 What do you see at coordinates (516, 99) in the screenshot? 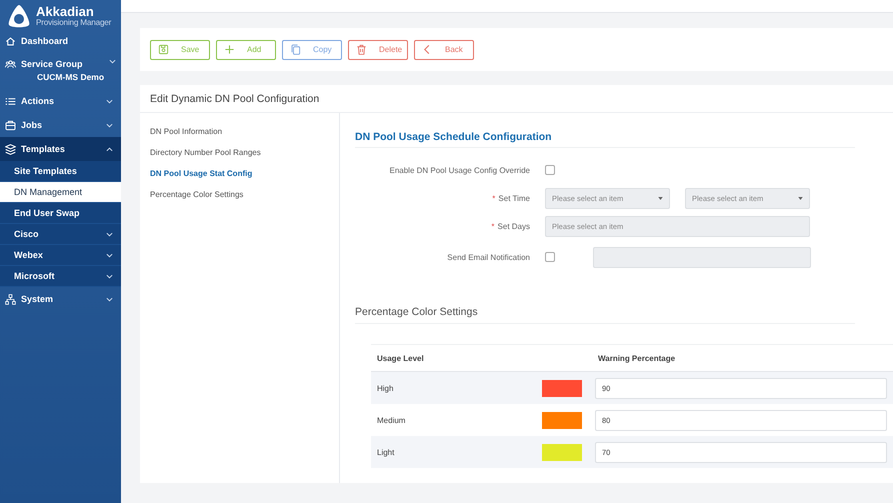
I see `panel-title: Edit Dynamic DN Pool Configuration` at bounding box center [516, 99].